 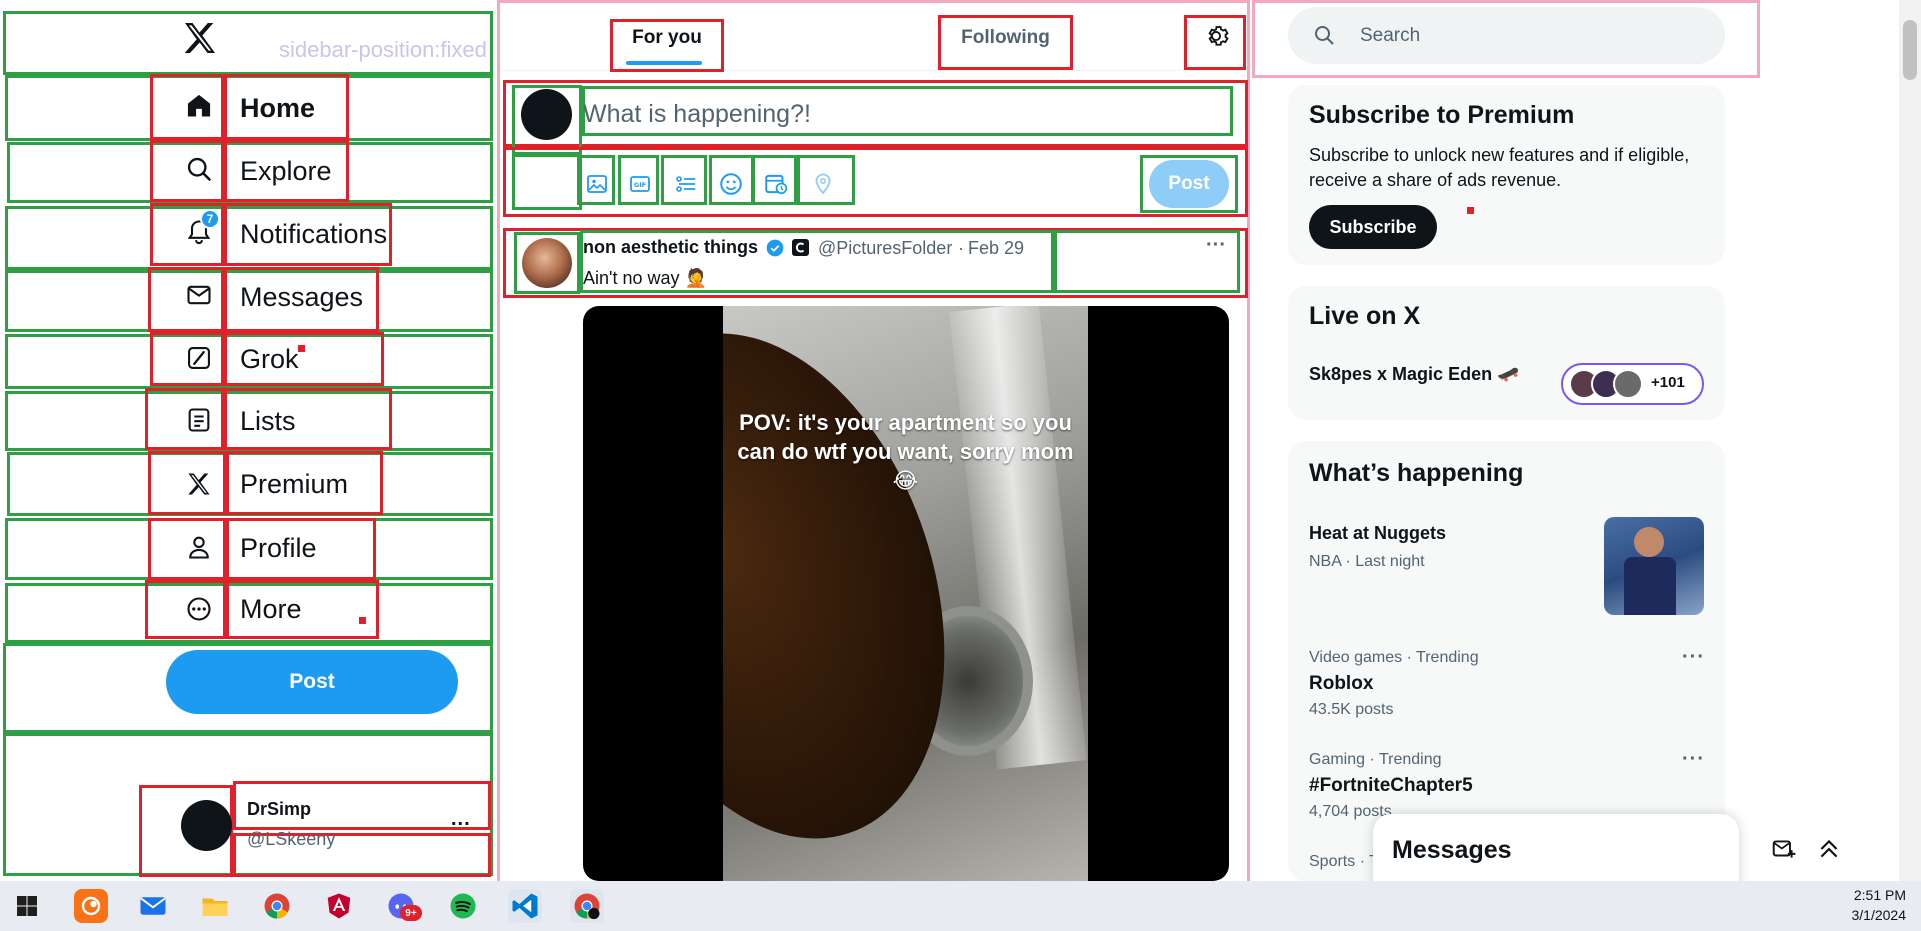 What do you see at coordinates (667, 37) in the screenshot?
I see `tab-label: For you` at bounding box center [667, 37].